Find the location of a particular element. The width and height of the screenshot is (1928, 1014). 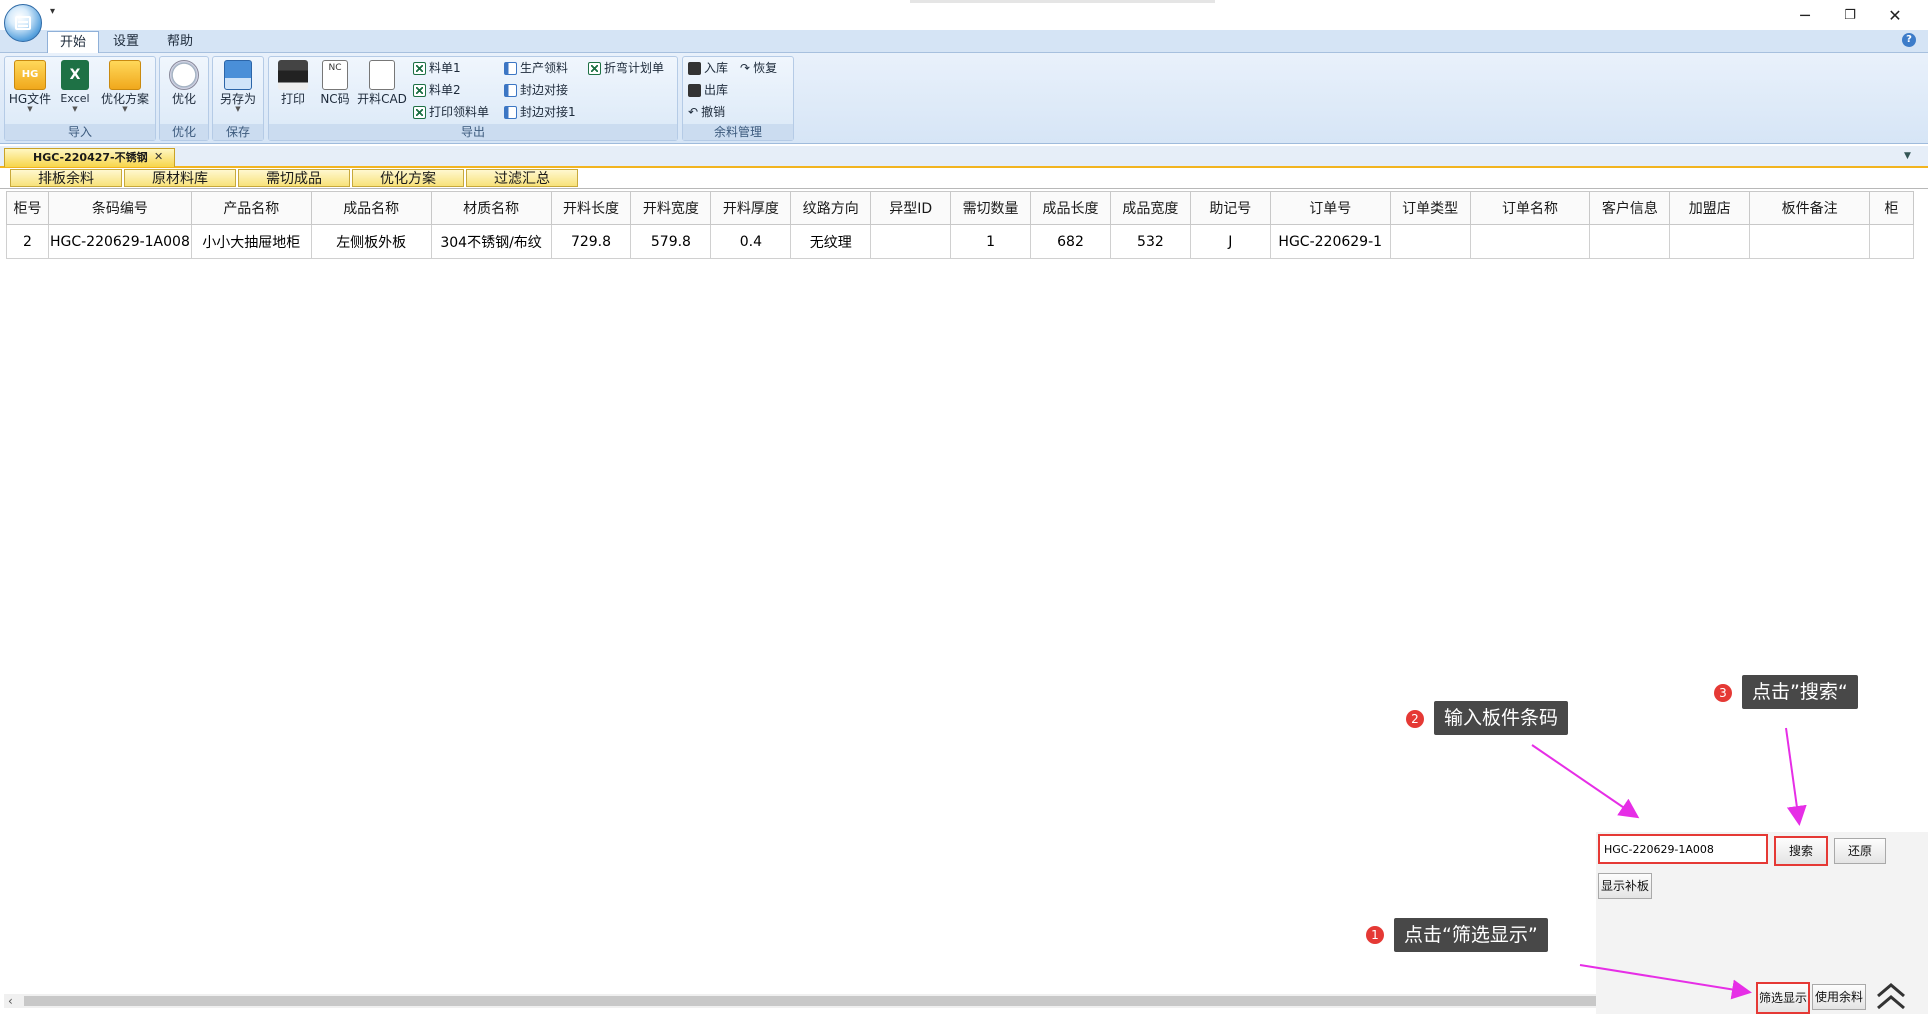

title-bar is located at coordinates (964, 15).